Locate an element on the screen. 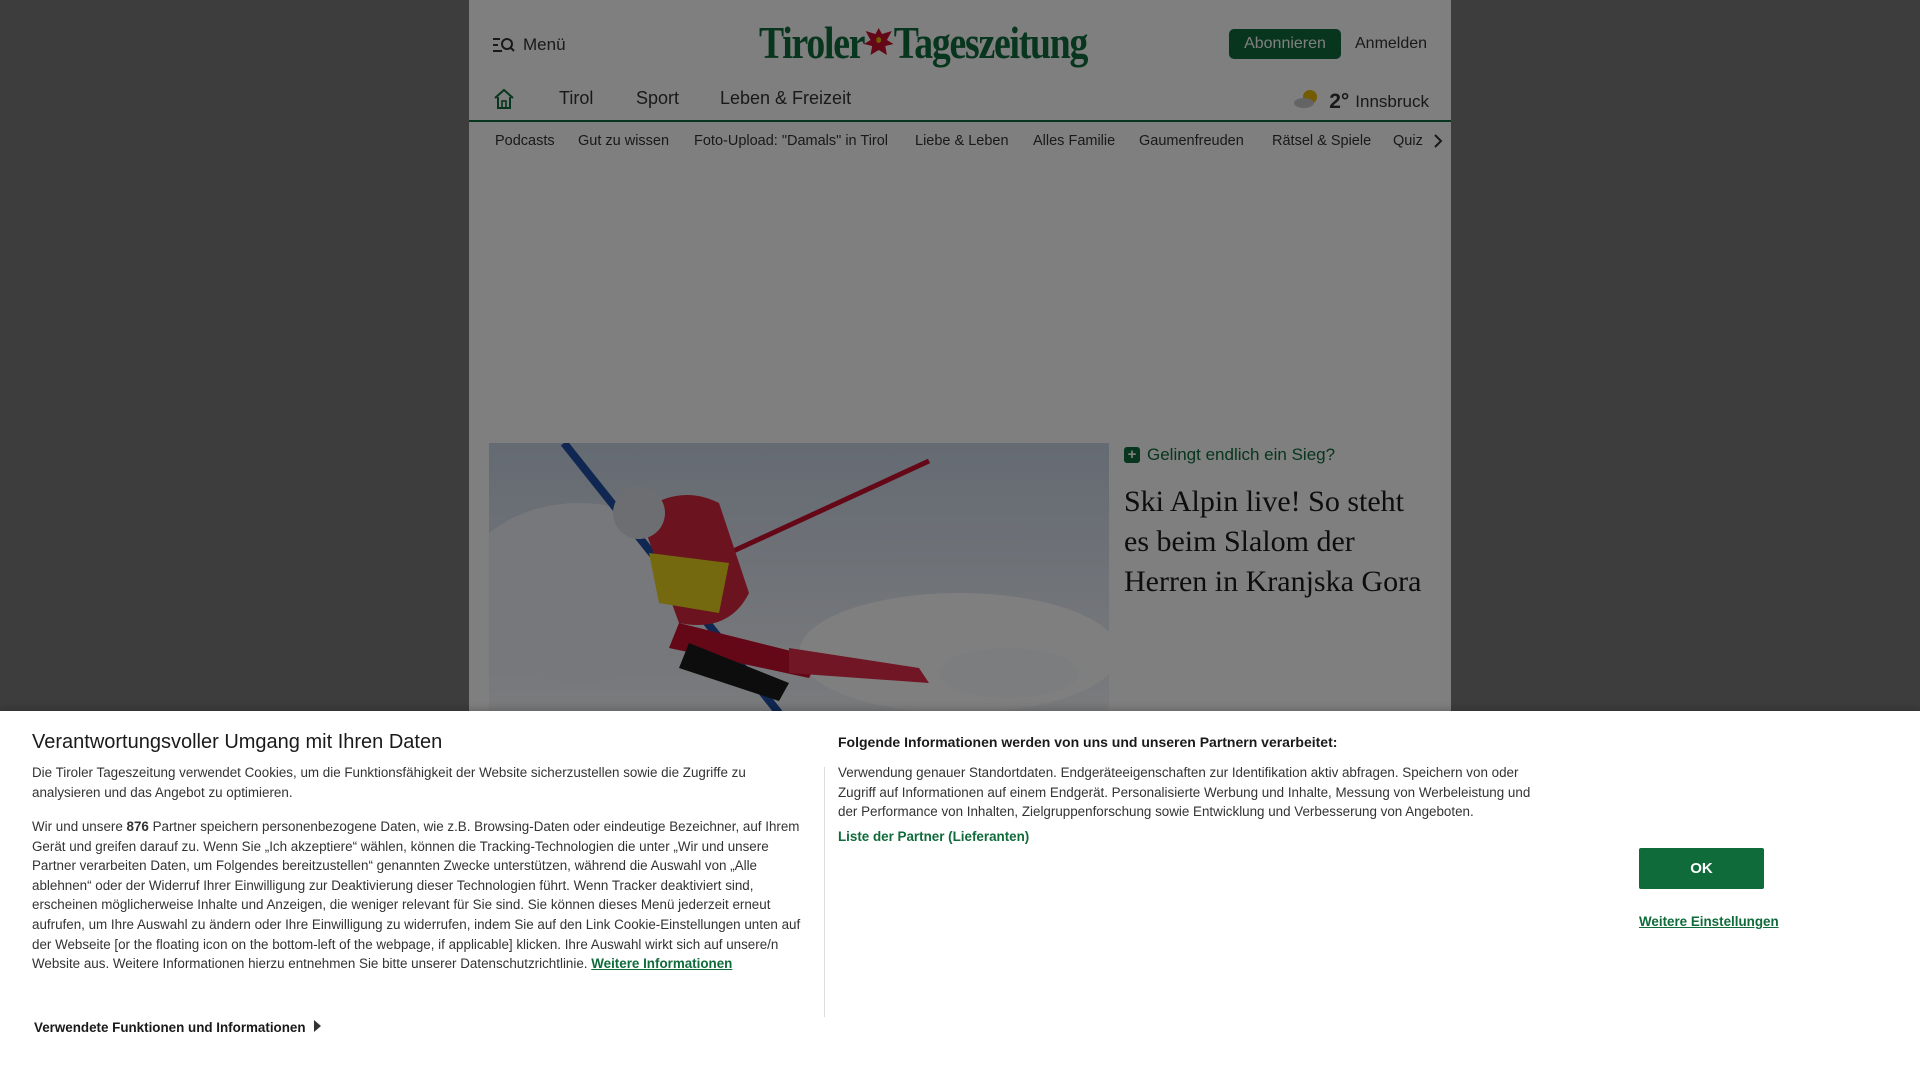 The image size is (1920, 1080). partner-list-link: Liste der Partner (Lieferanten) is located at coordinates (933, 836).